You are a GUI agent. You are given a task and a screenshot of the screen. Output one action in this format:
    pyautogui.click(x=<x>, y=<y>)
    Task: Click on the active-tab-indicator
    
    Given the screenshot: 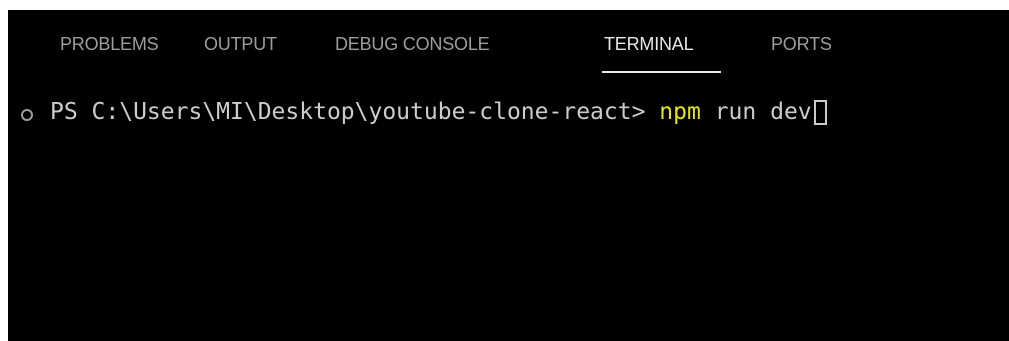 What is the action you would take?
    pyautogui.click(x=661, y=72)
    